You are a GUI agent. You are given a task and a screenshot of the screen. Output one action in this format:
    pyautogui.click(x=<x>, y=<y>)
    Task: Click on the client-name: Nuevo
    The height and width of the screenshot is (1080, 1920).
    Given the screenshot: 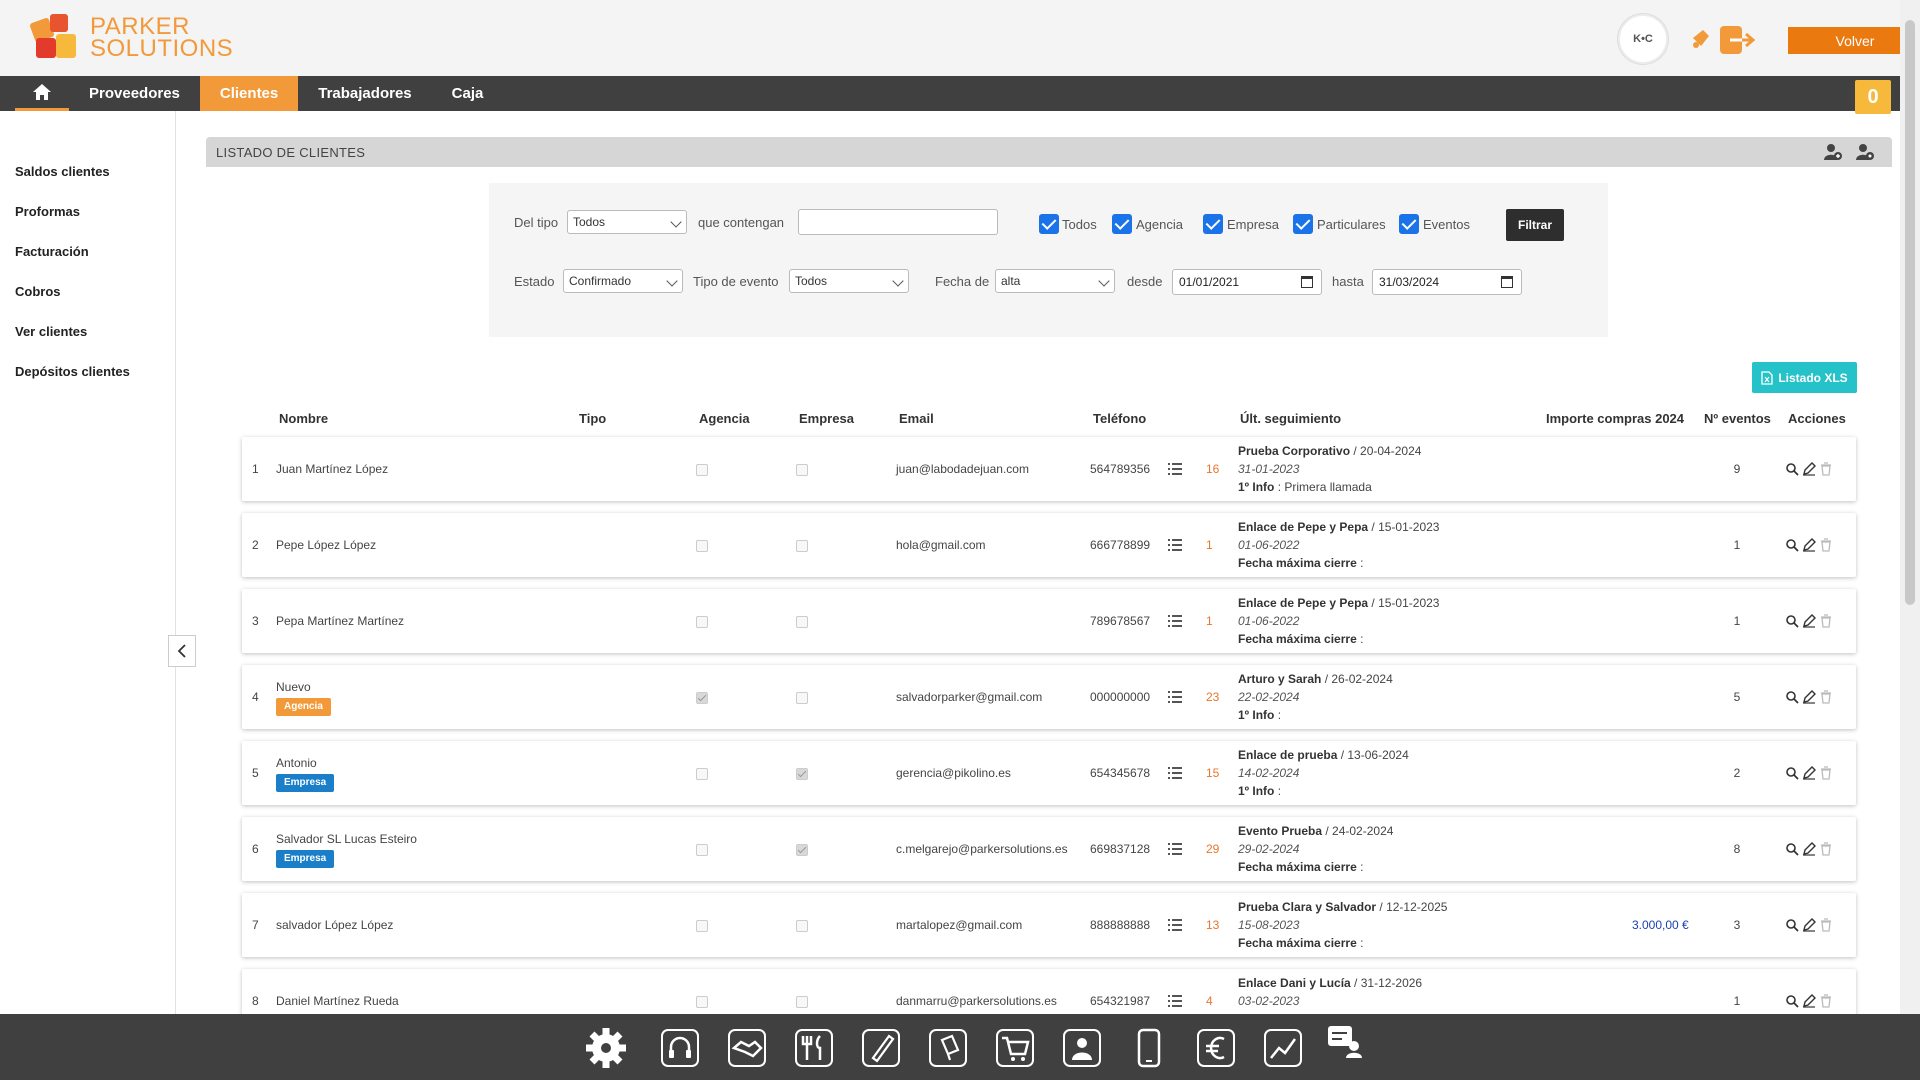 What is the action you would take?
    pyautogui.click(x=293, y=687)
    